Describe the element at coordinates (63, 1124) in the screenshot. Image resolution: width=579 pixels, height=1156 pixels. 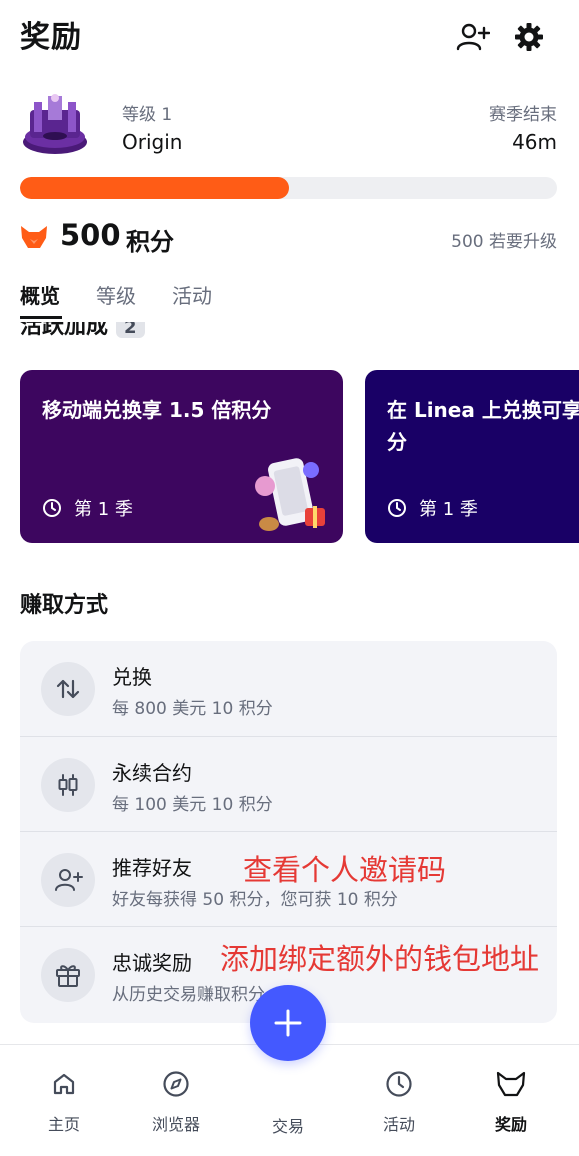
I see `nav-home-label: 主页` at that location.